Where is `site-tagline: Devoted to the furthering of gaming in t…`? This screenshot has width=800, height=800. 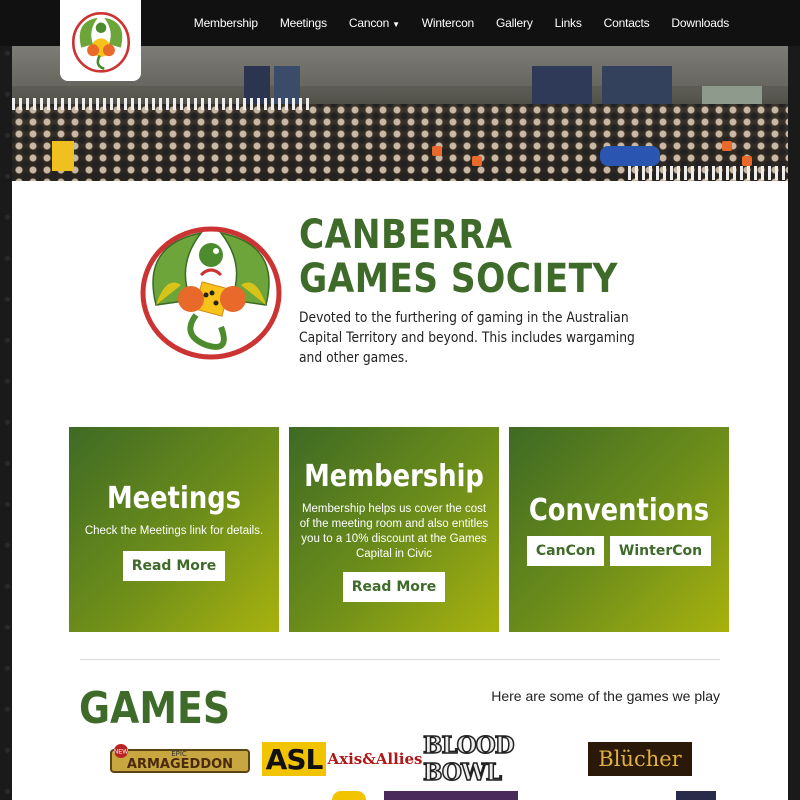
site-tagline: Devoted to the furthering of gaming in t… is located at coordinates (467, 338).